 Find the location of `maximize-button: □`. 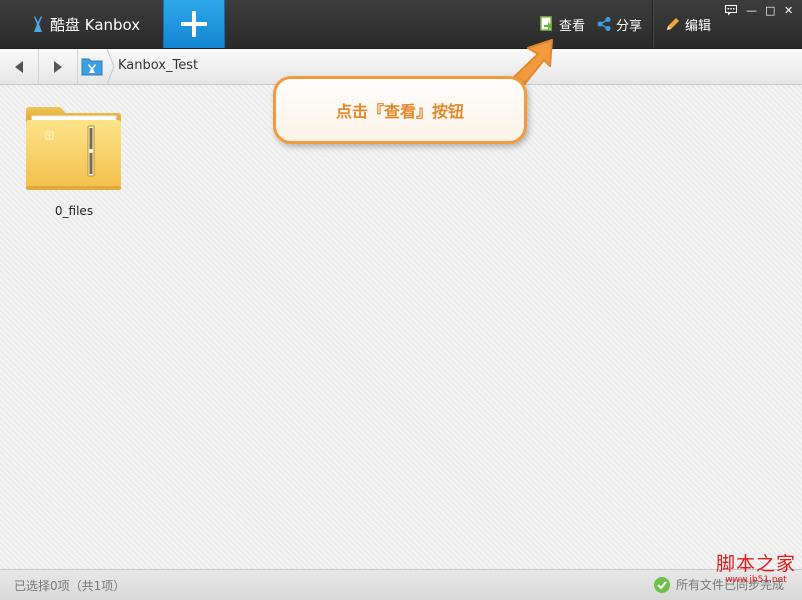

maximize-button: □ is located at coordinates (770, 11).